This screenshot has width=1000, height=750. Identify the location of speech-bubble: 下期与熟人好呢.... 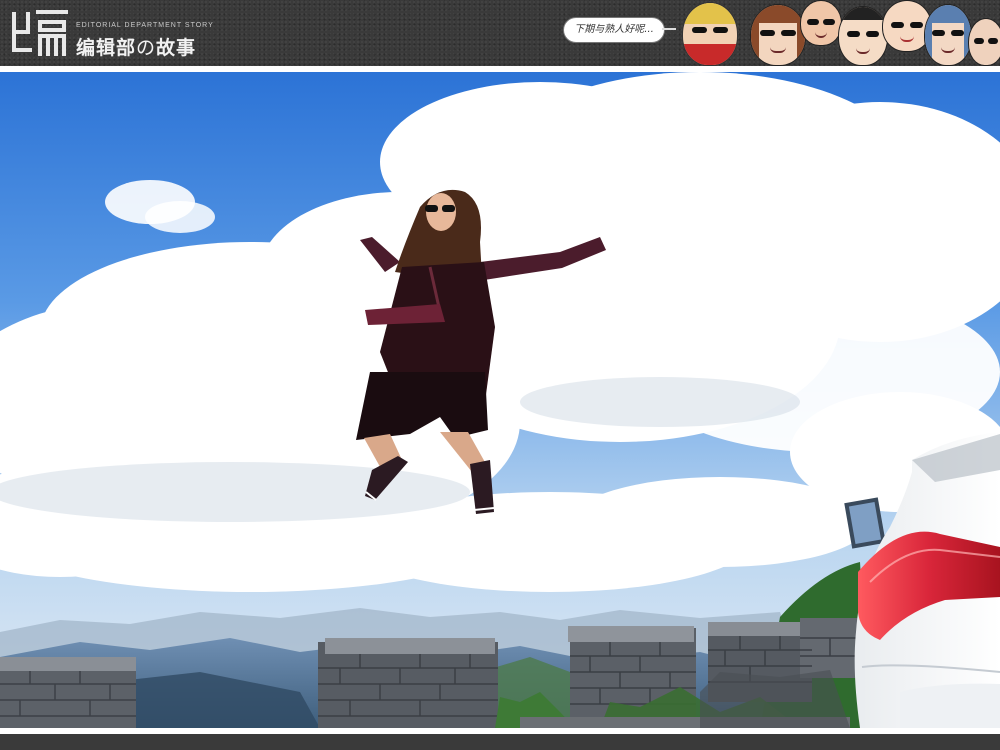
(614, 30).